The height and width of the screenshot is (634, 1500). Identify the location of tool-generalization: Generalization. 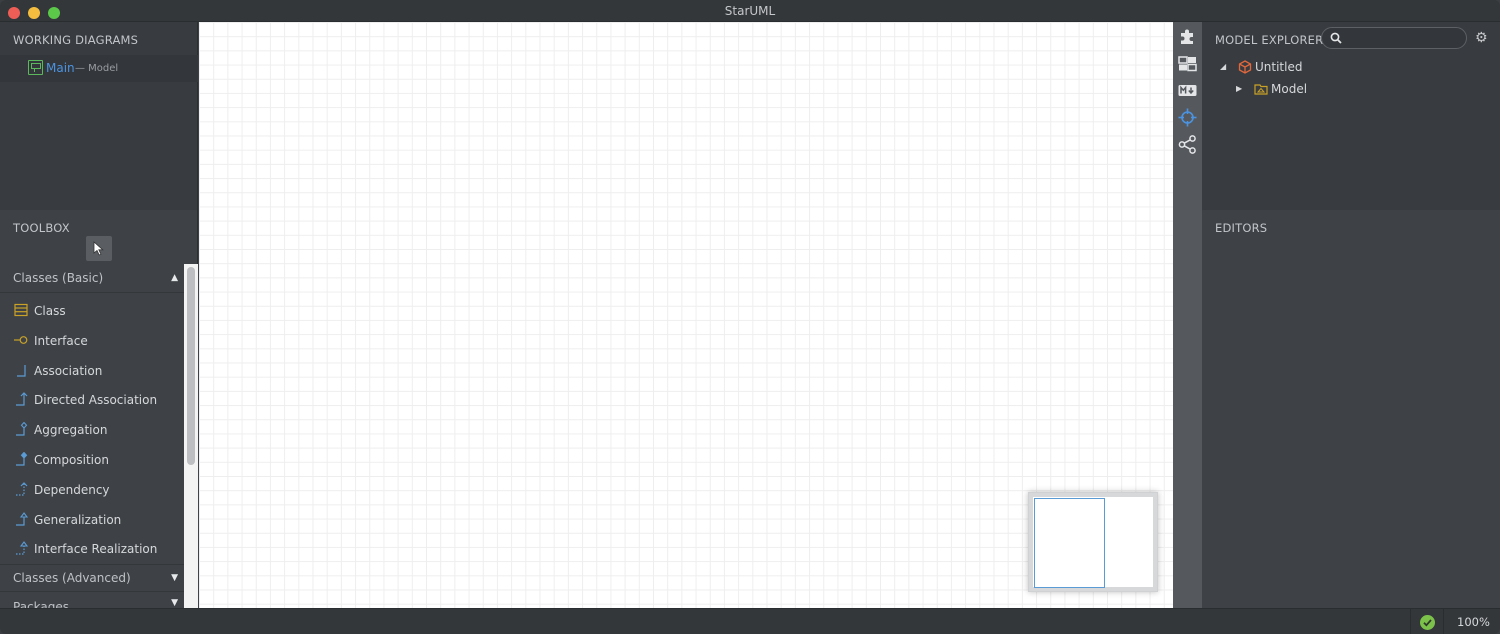
(92, 520).